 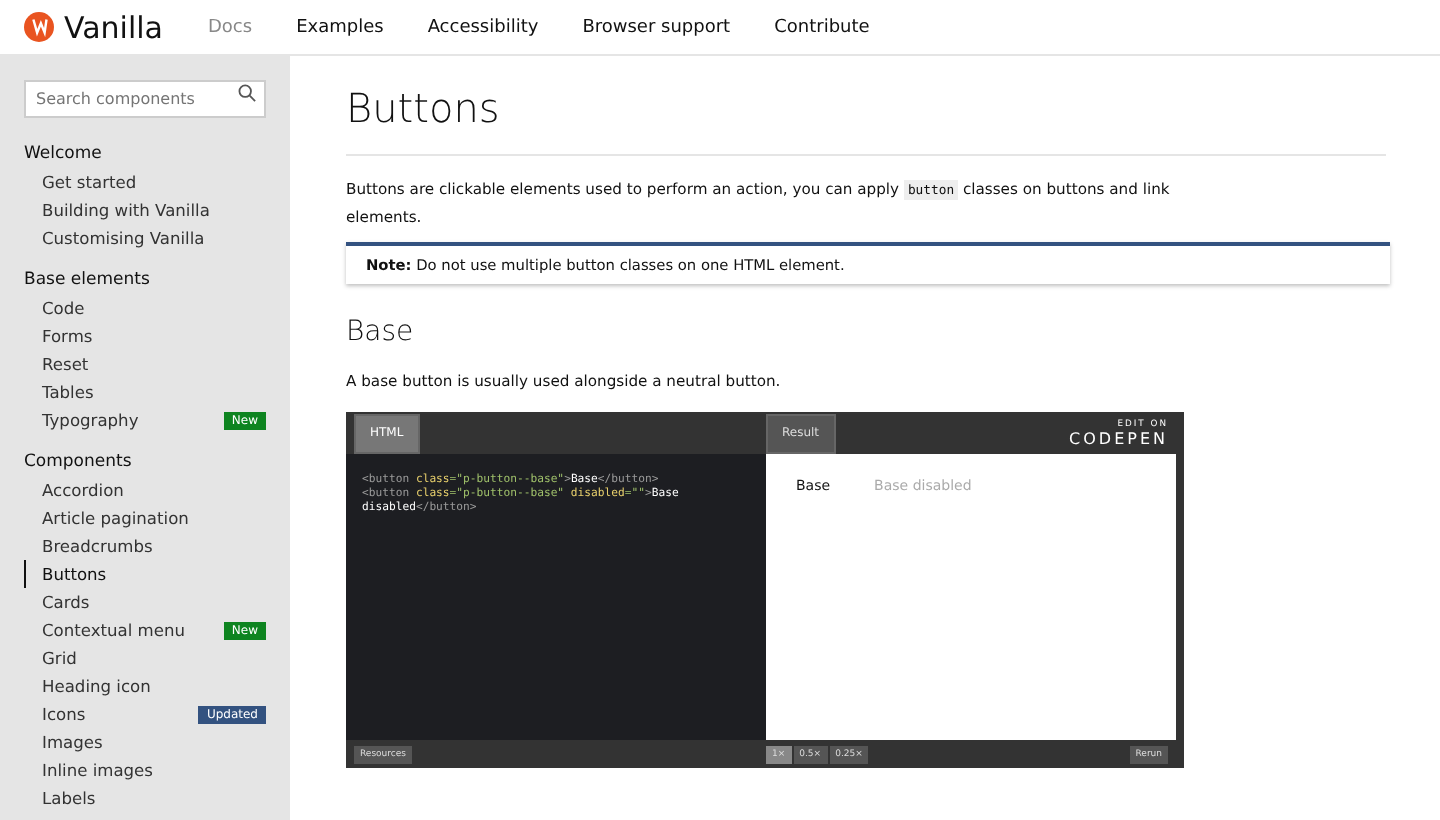 What do you see at coordinates (145, 392) in the screenshot?
I see `sidebar-item: Tables` at bounding box center [145, 392].